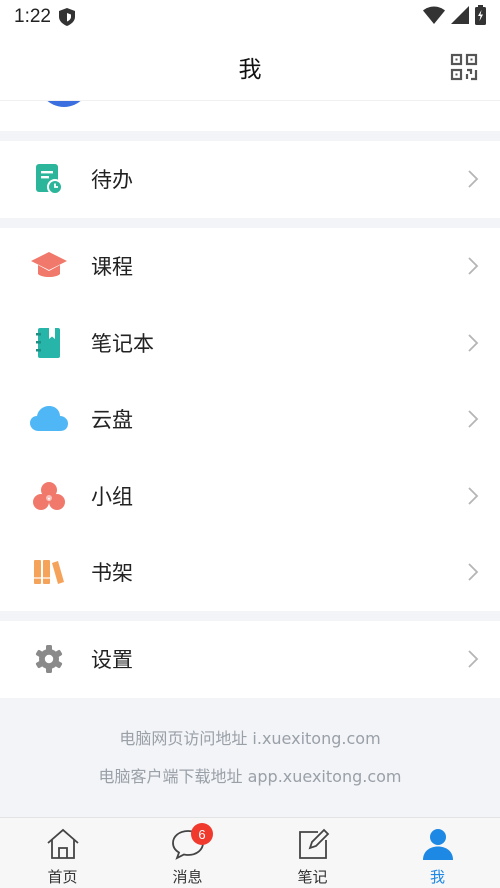 The width and height of the screenshot is (500, 888). Describe the element at coordinates (49, 572) in the screenshot. I see `bookshelf-icon` at that location.